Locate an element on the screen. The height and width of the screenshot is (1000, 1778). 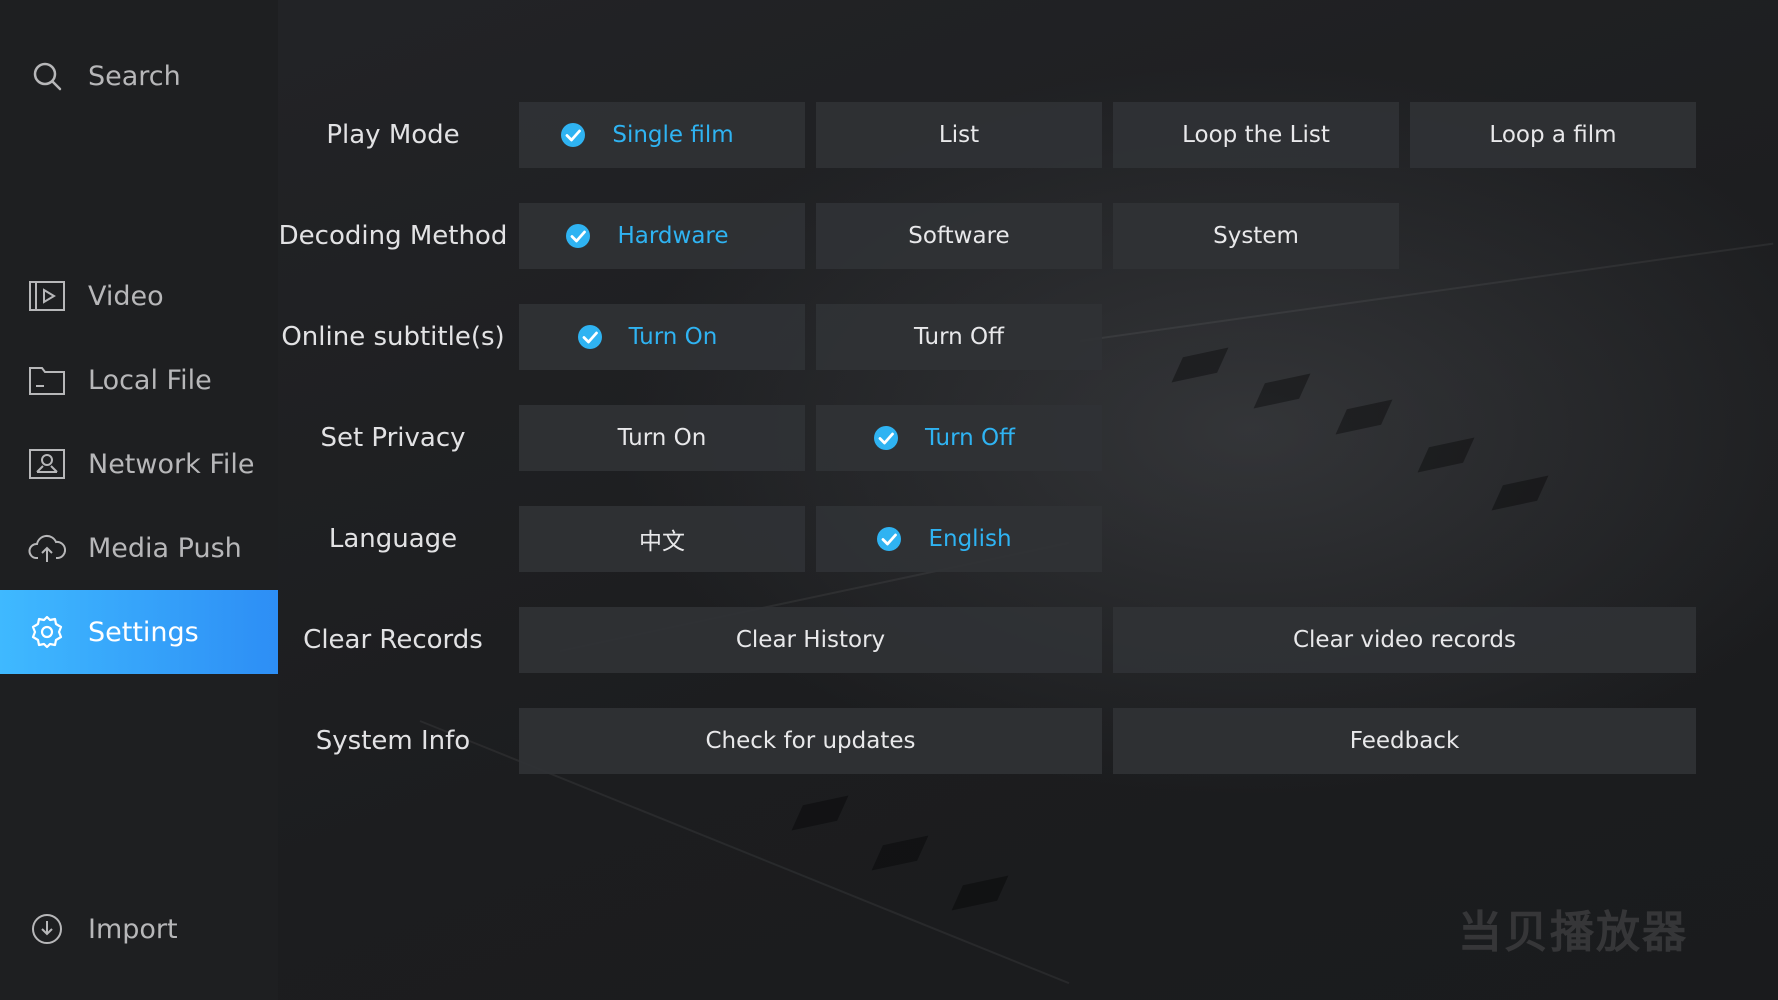
option-label: Loop the List is located at coordinates (1256, 135).